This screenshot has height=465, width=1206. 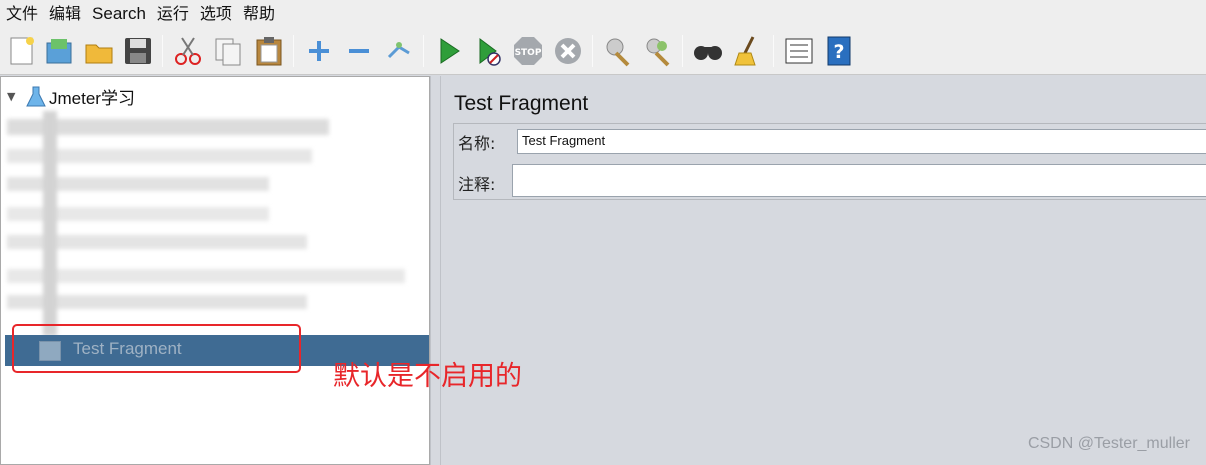 I want to click on save-icon, so click(x=138, y=51).